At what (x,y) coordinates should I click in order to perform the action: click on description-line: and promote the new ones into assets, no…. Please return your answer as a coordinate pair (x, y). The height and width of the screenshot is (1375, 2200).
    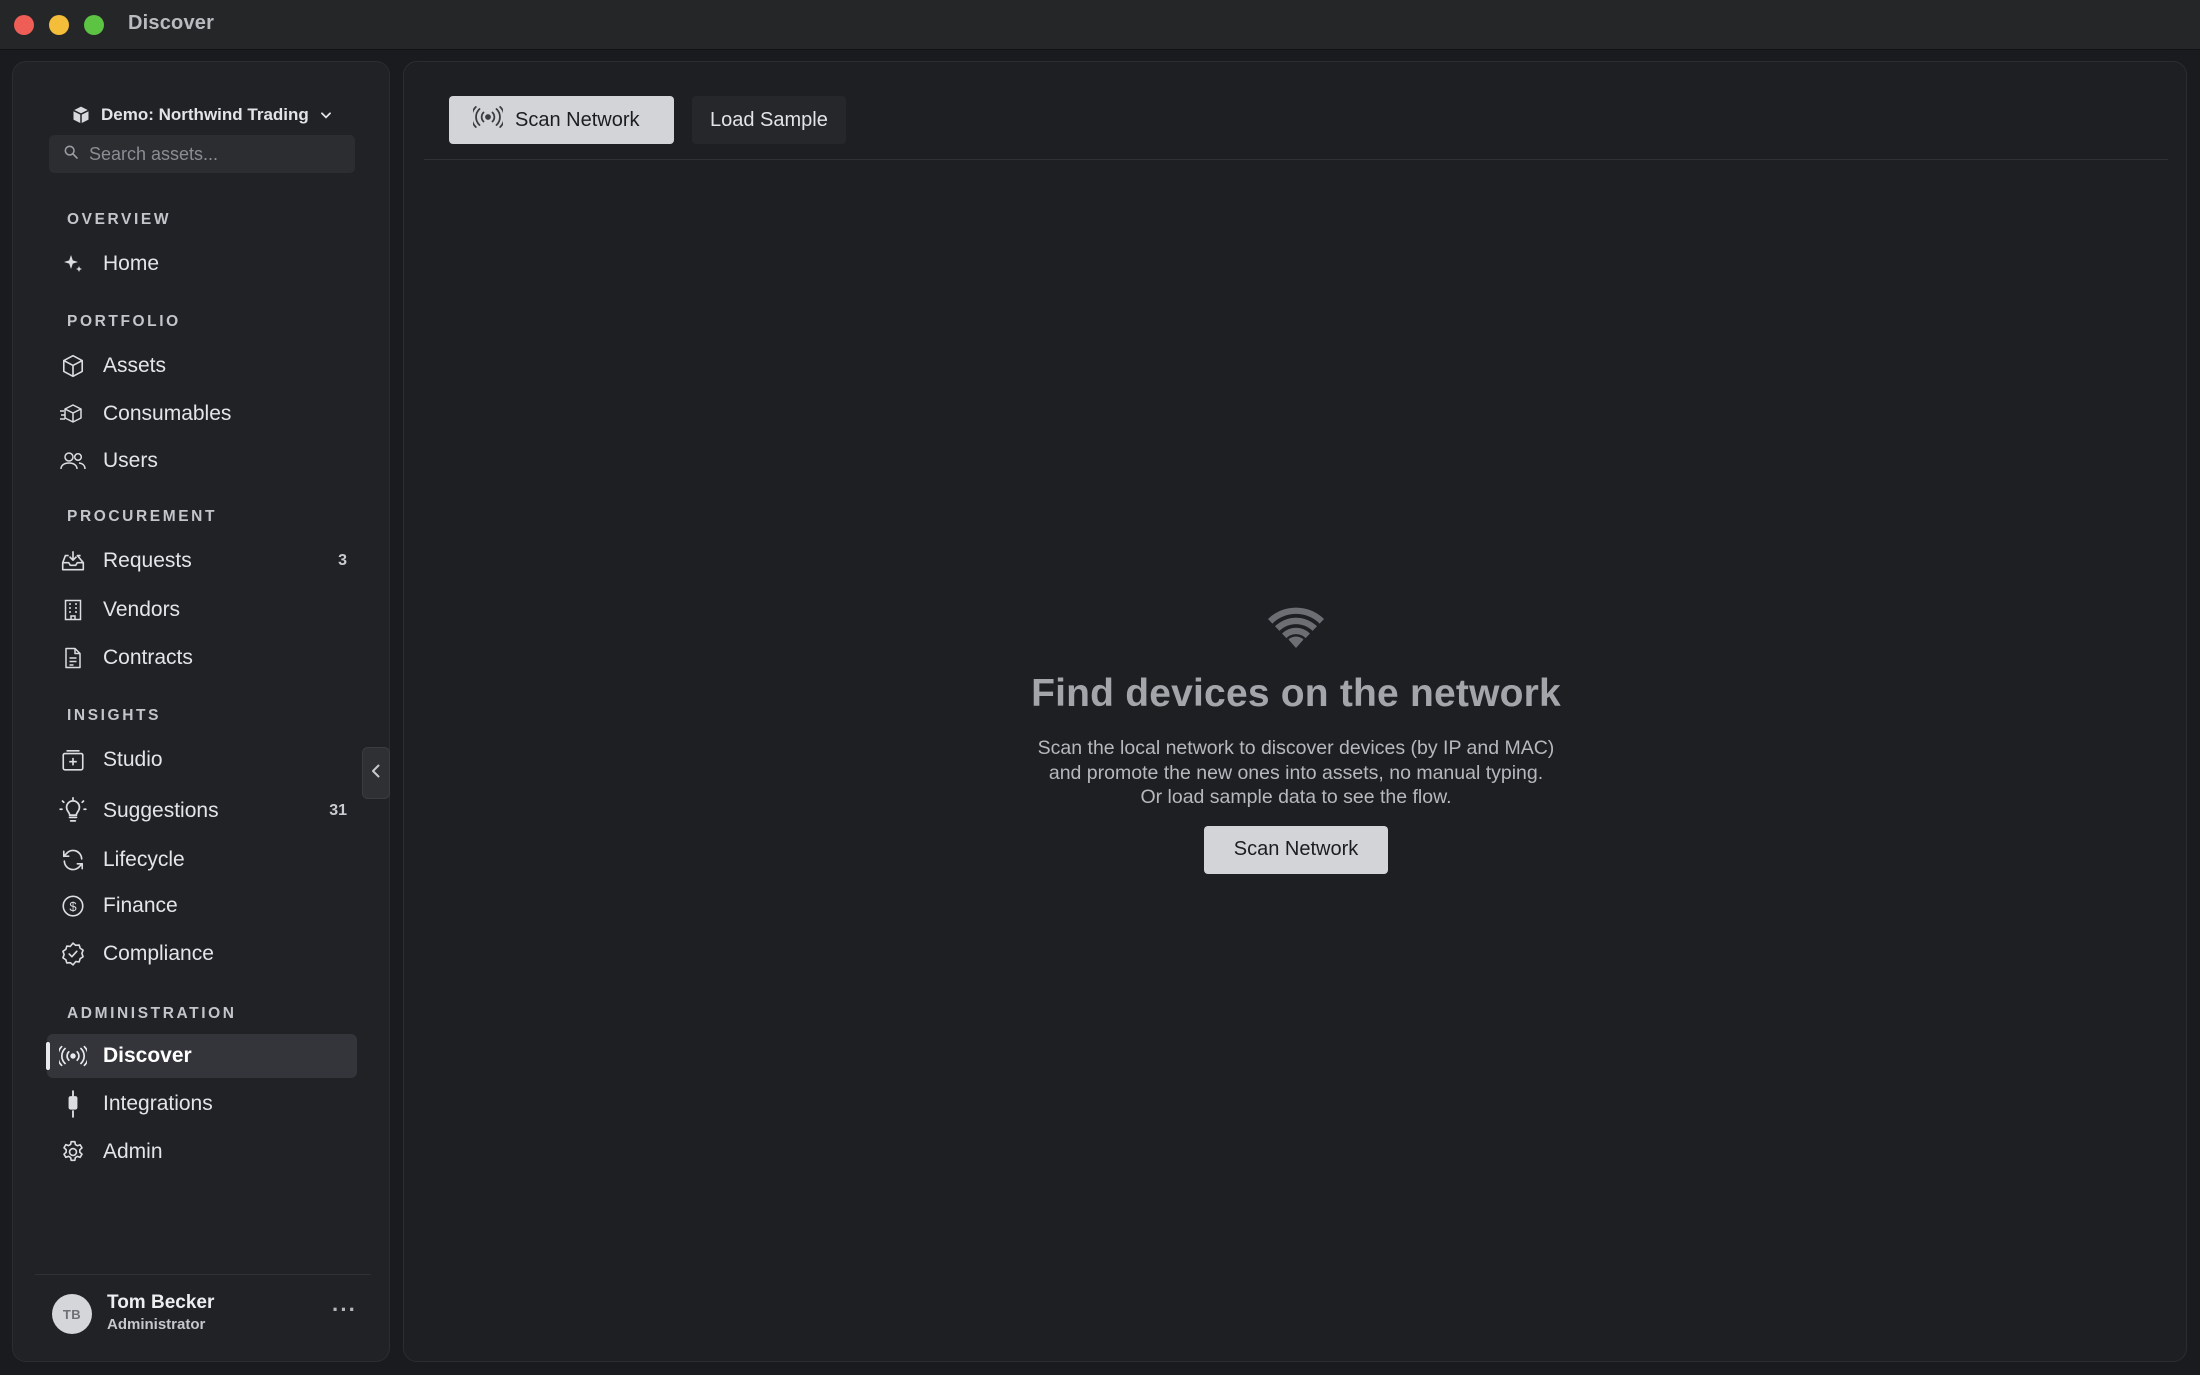
    Looking at the image, I should click on (1296, 772).